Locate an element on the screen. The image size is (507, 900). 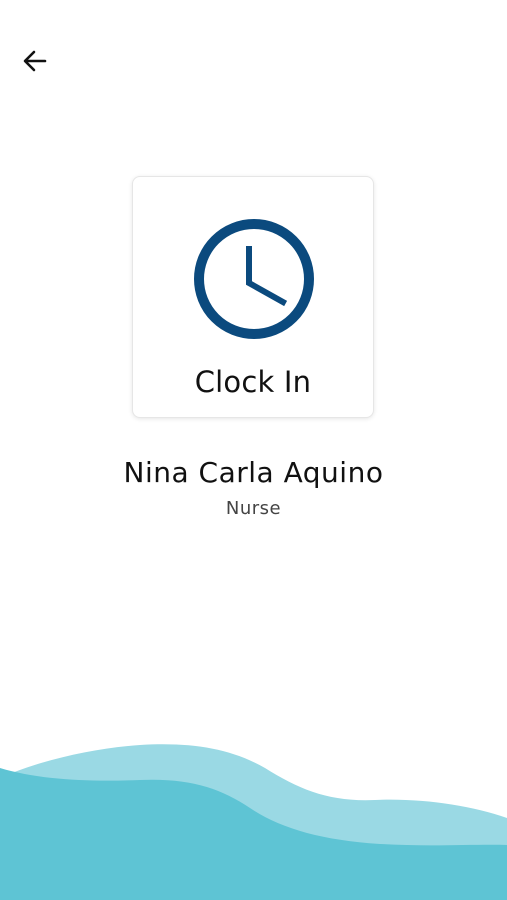
employee-role: Nurse is located at coordinates (253, 508).